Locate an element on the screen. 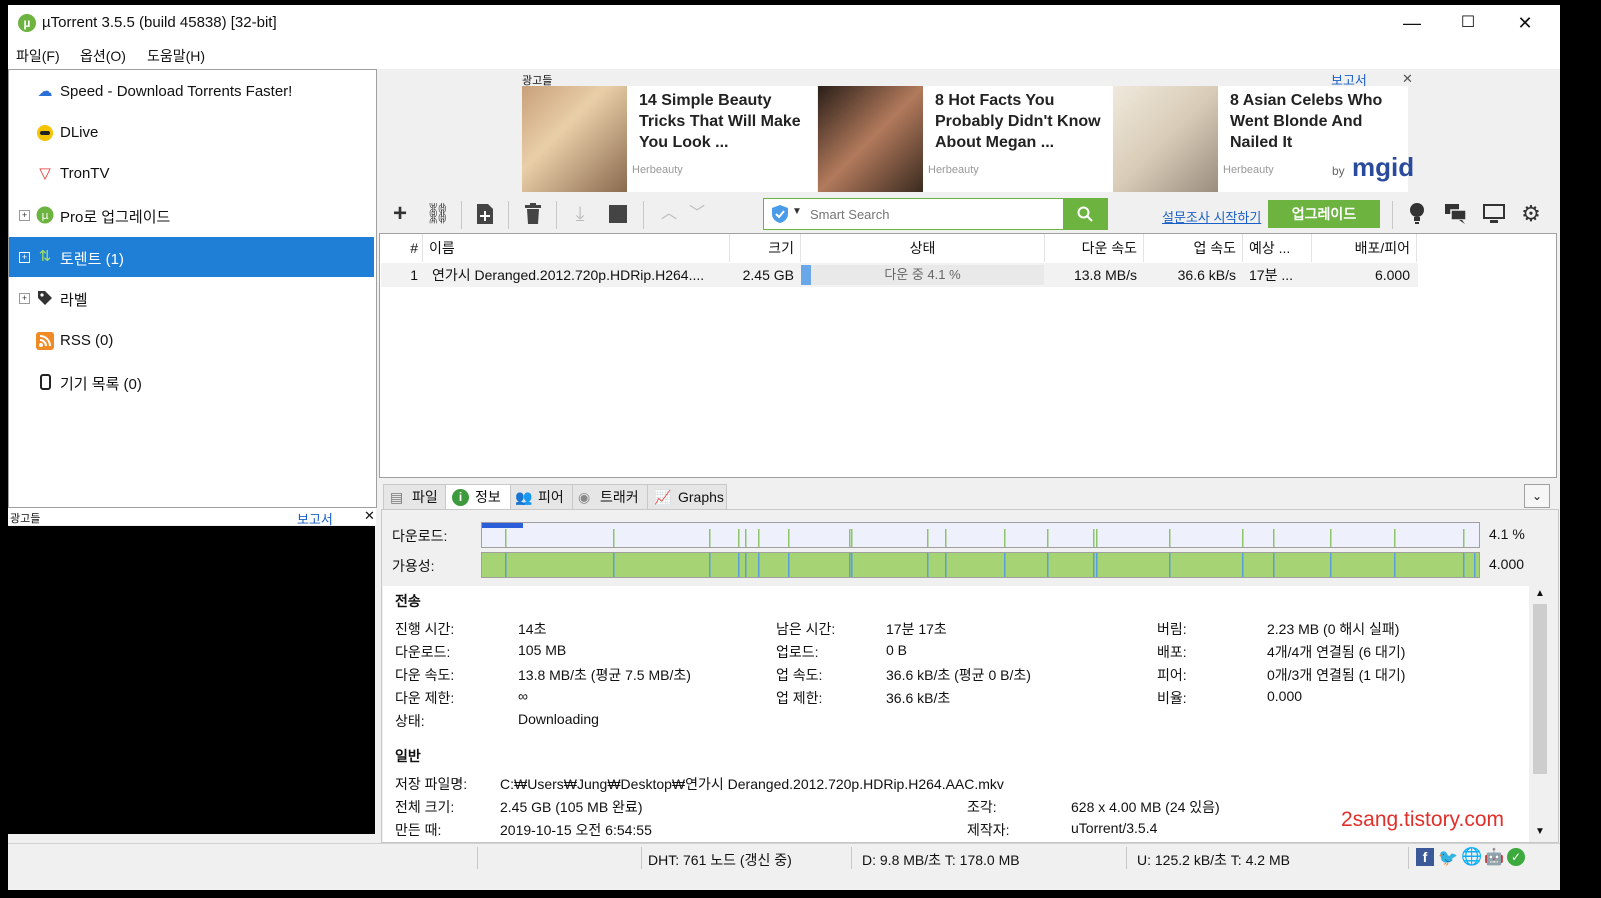 This screenshot has height=898, width=1601. ad-image is located at coordinates (574, 139).